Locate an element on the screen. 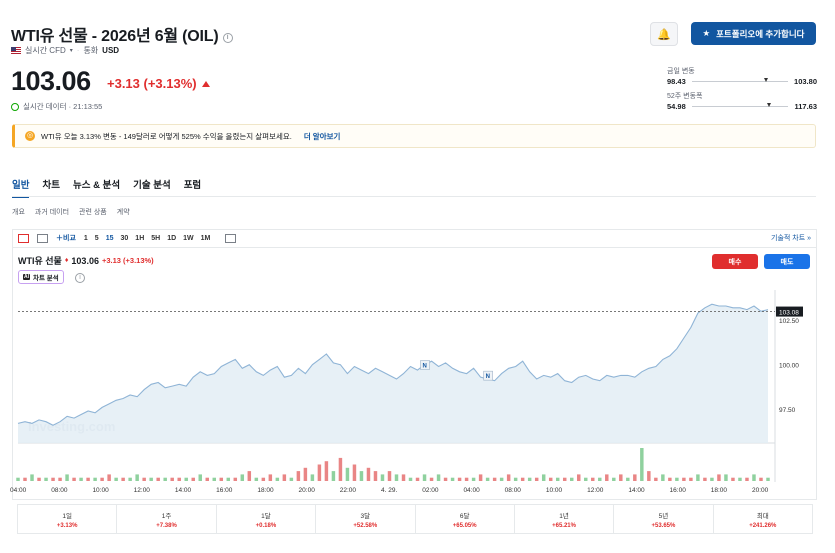 The height and width of the screenshot is (553, 835). perf-label: 최대 is located at coordinates (762, 516).